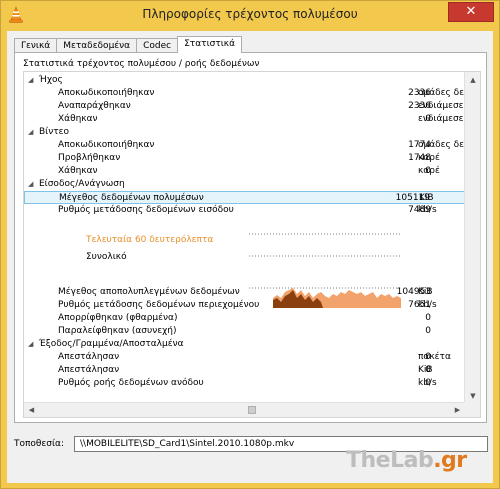 This screenshot has width=500, height=489. What do you see at coordinates (457, 410) in the screenshot?
I see `scroll-right-icon: ▶` at bounding box center [457, 410].